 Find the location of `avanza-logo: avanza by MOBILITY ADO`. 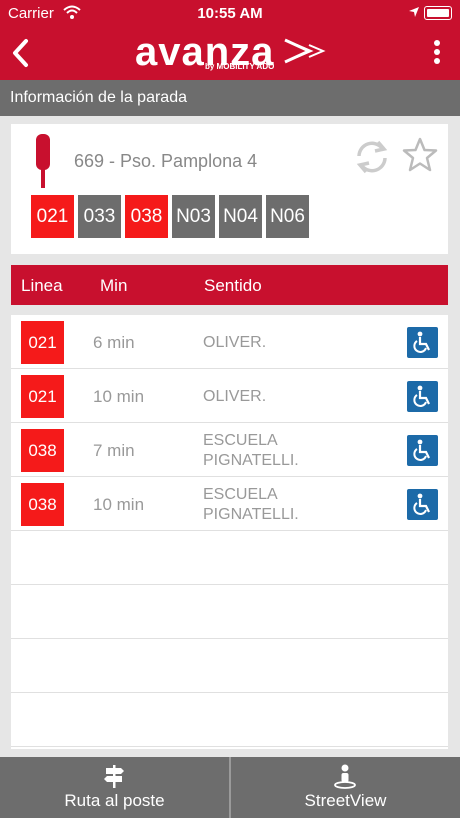

avanza-logo: avanza by MOBILITY ADO is located at coordinates (232, 54).